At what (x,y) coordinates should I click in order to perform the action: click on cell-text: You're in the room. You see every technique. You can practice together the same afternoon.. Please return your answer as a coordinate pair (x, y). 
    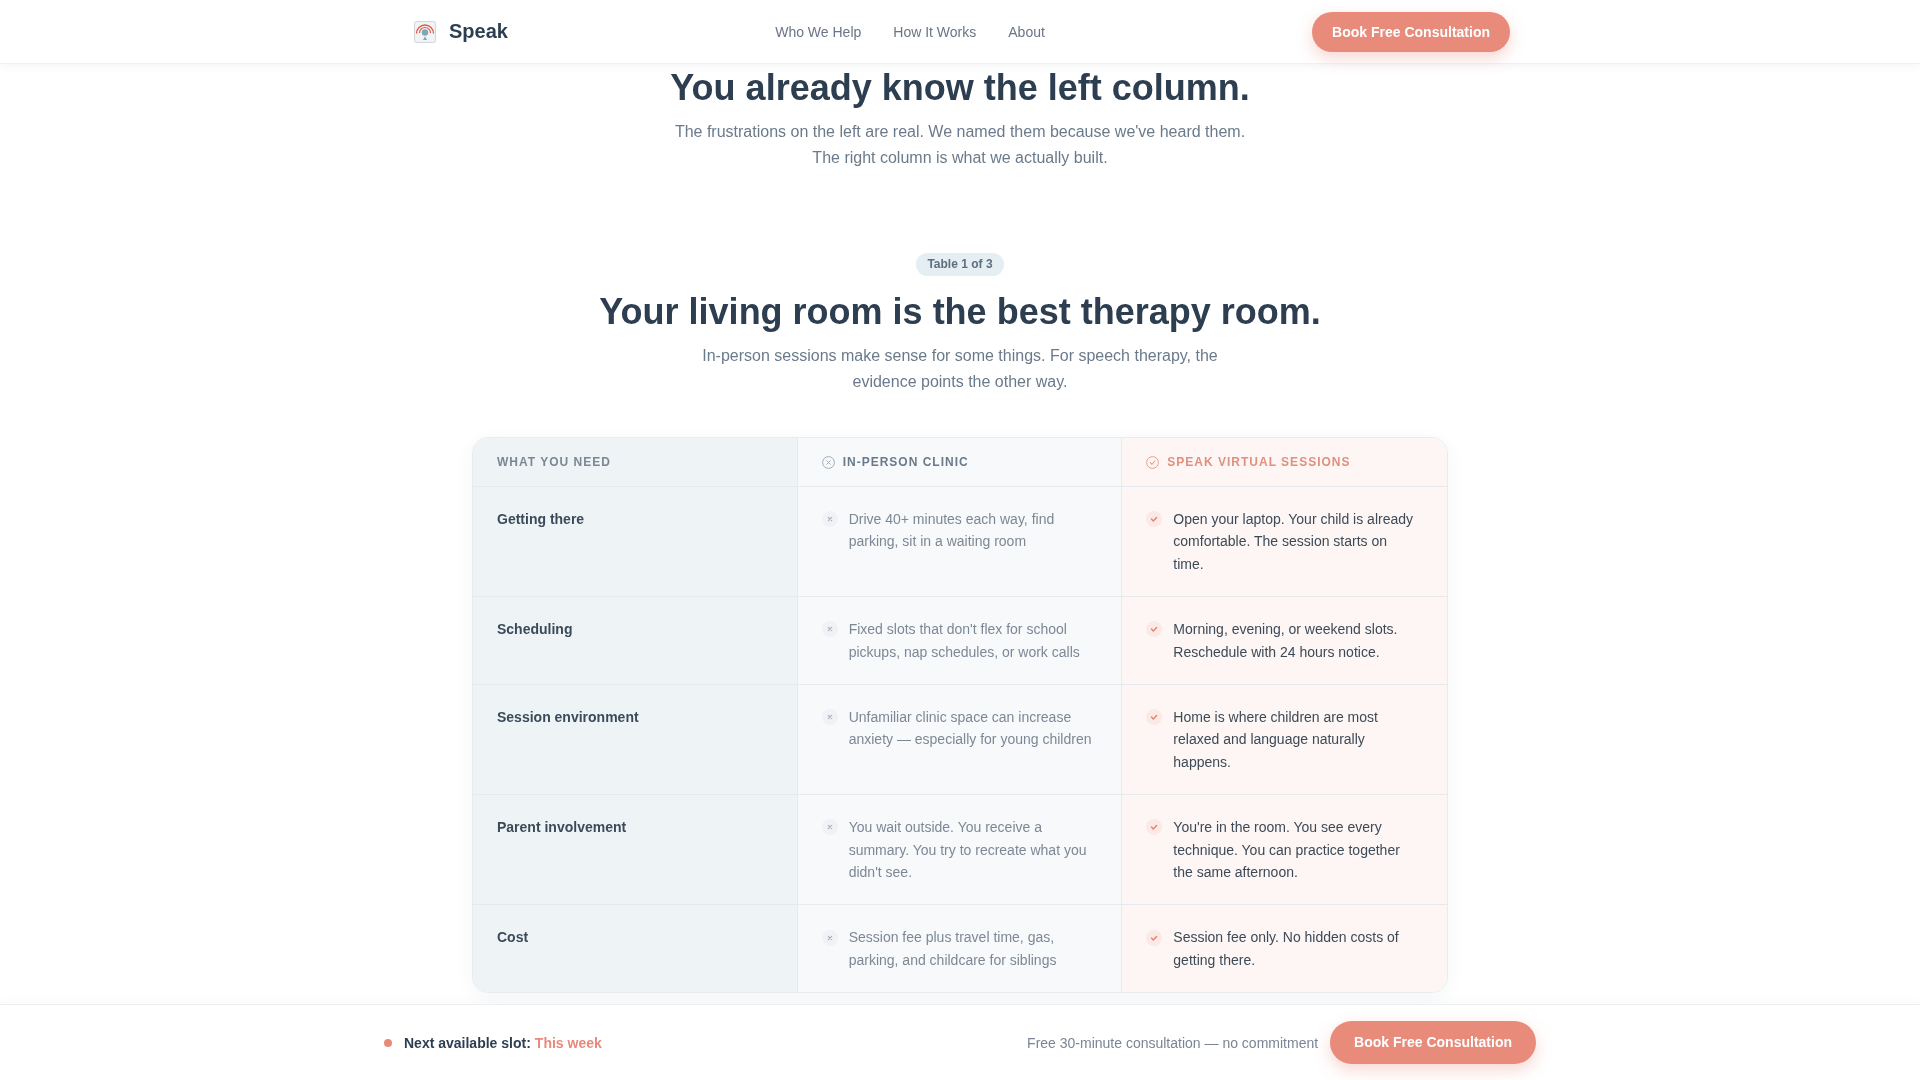
    Looking at the image, I should click on (1287, 850).